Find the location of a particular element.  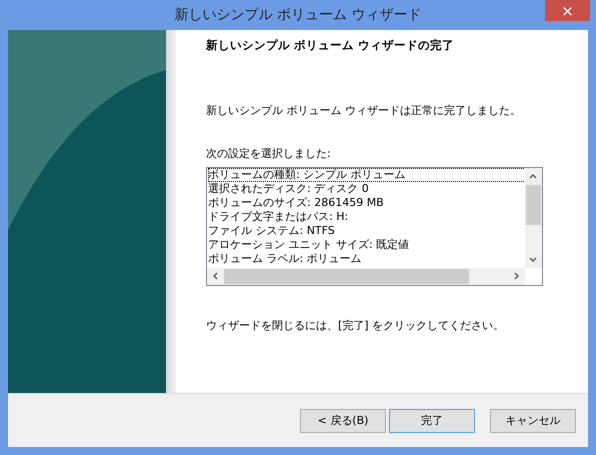

dialog-button: 完了 is located at coordinates (432, 420).